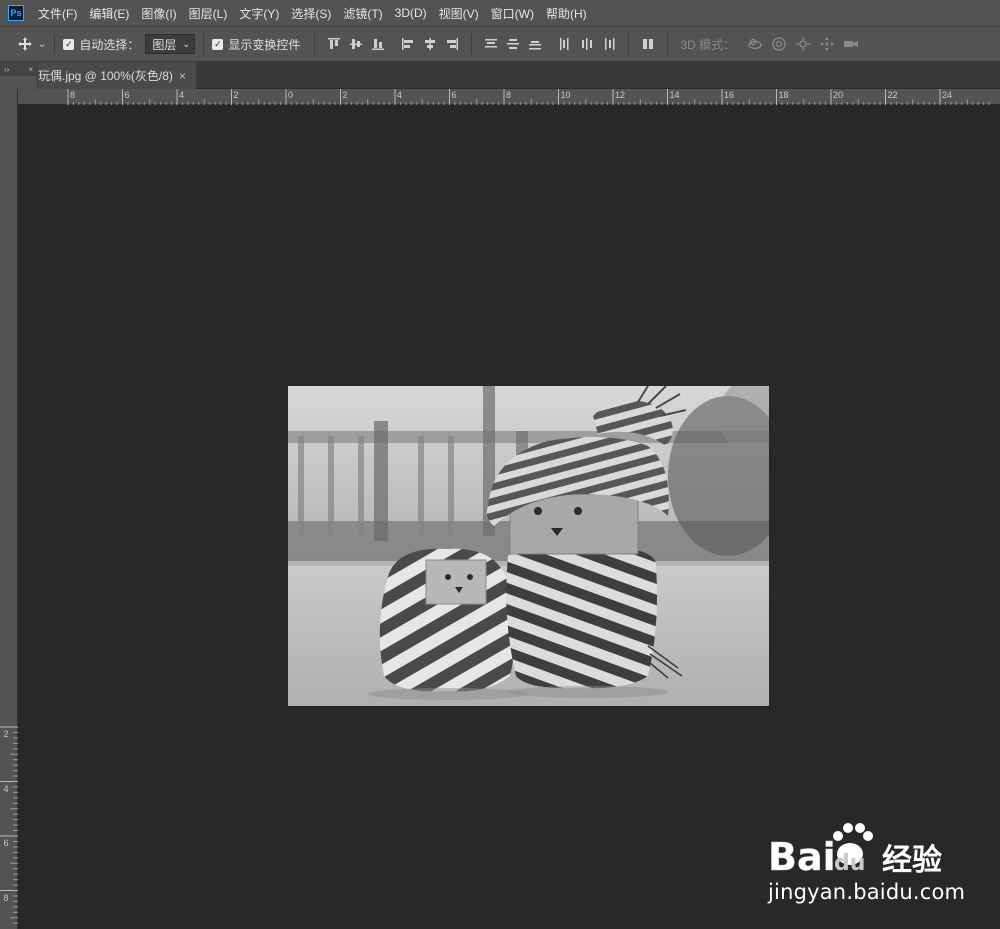  Describe the element at coordinates (648, 44) in the screenshot. I see `auto-align-layers-icon` at that location.